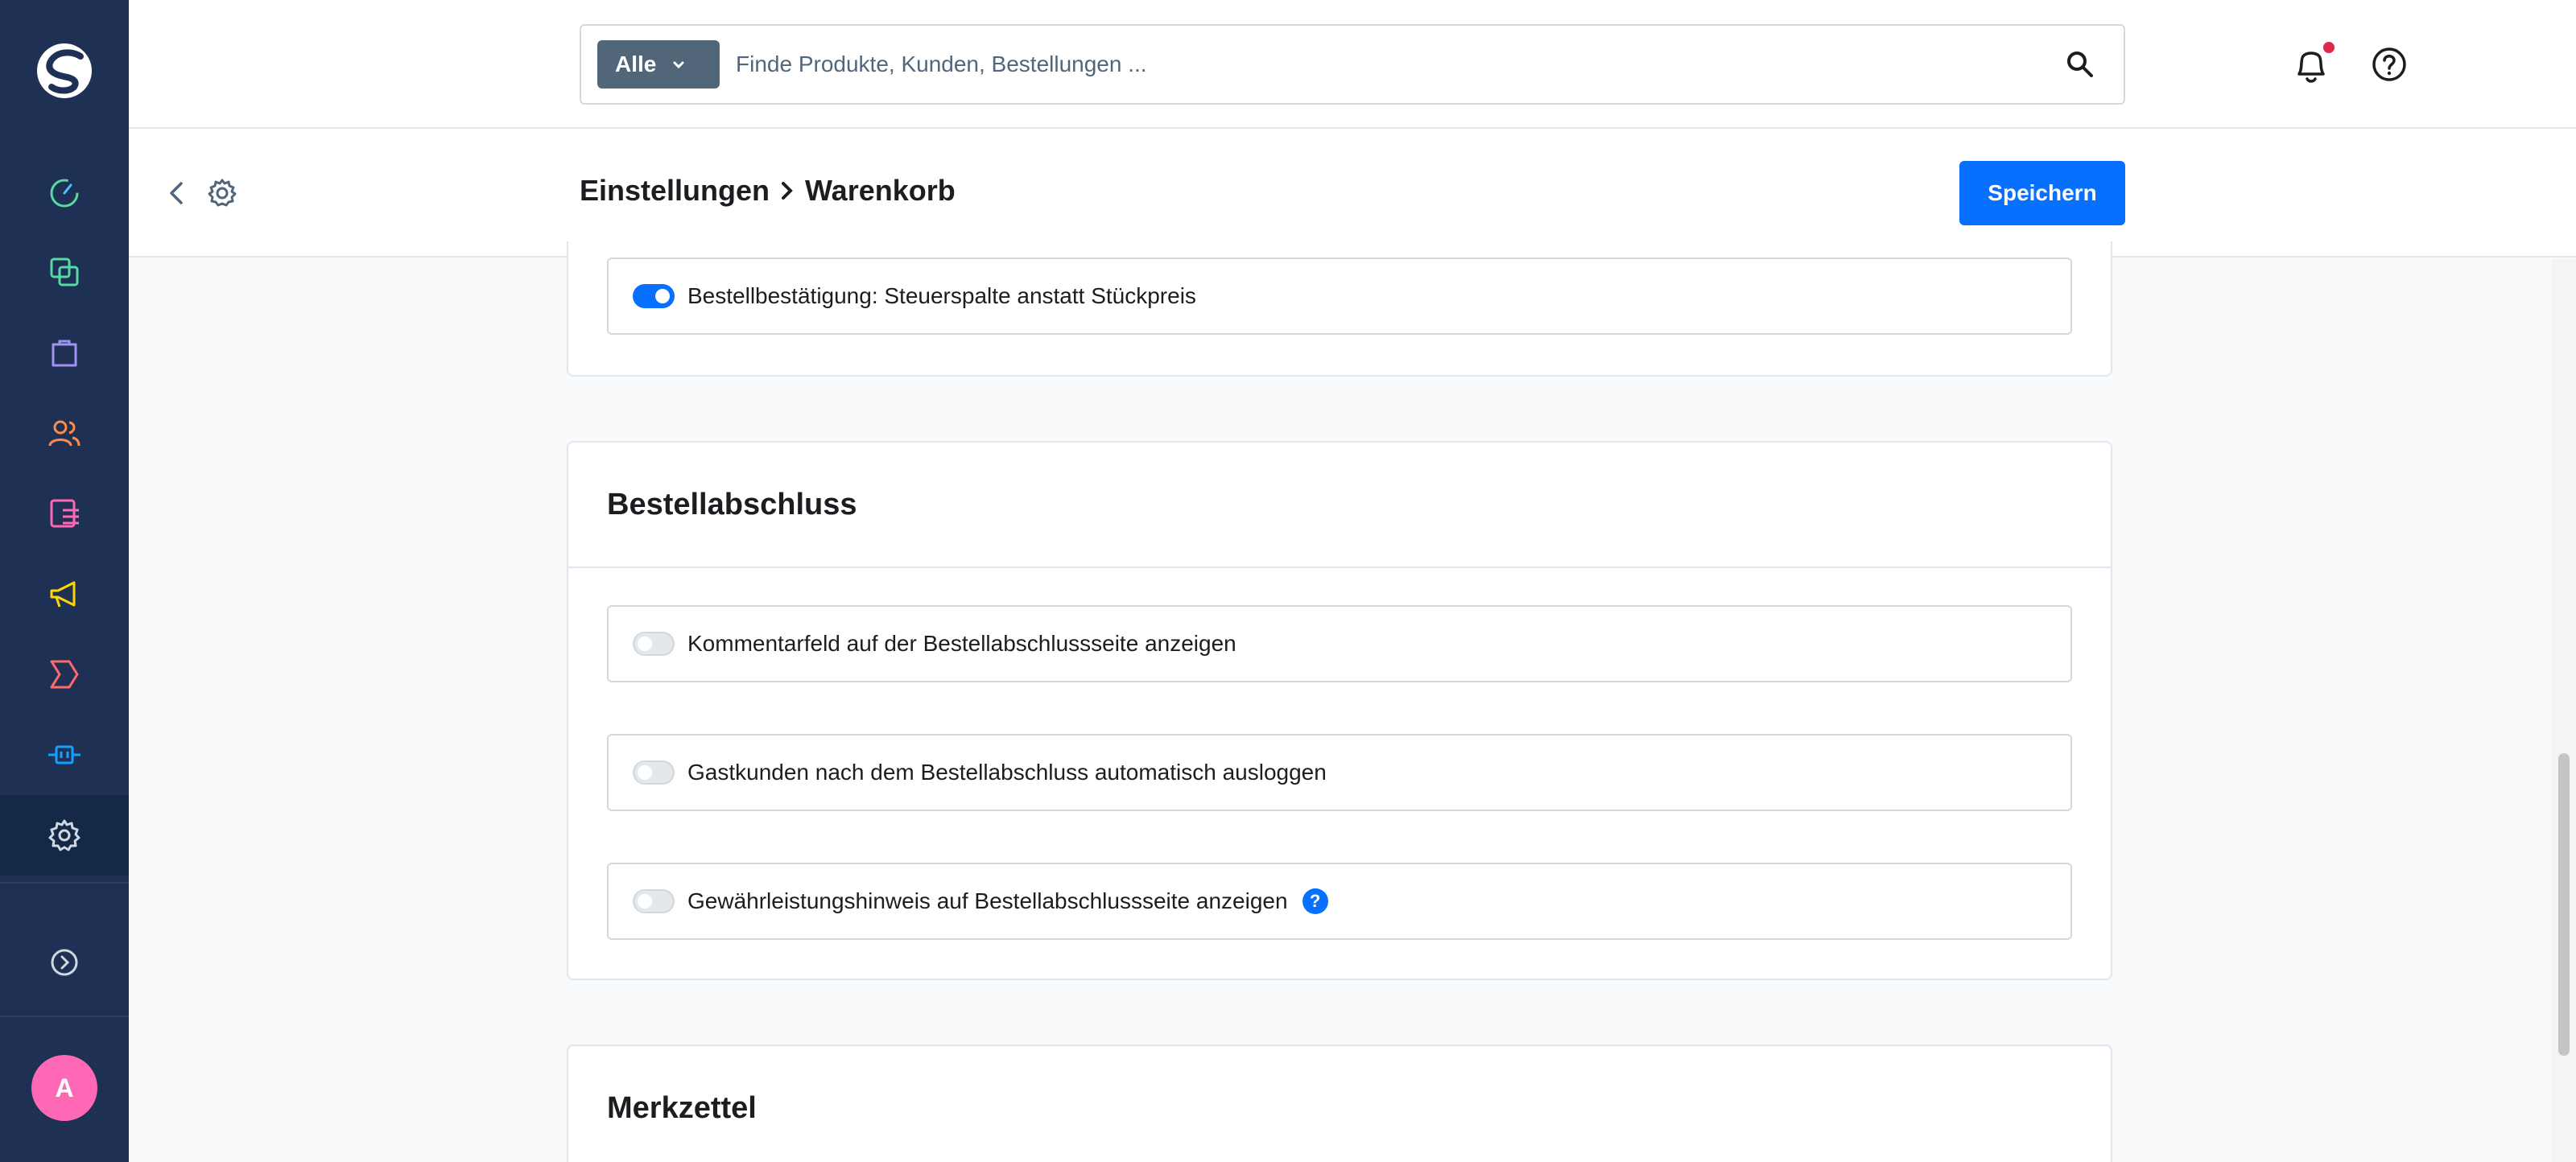 Image resolution: width=2576 pixels, height=1162 pixels. I want to click on shopping-bag-icon, so click(64, 353).